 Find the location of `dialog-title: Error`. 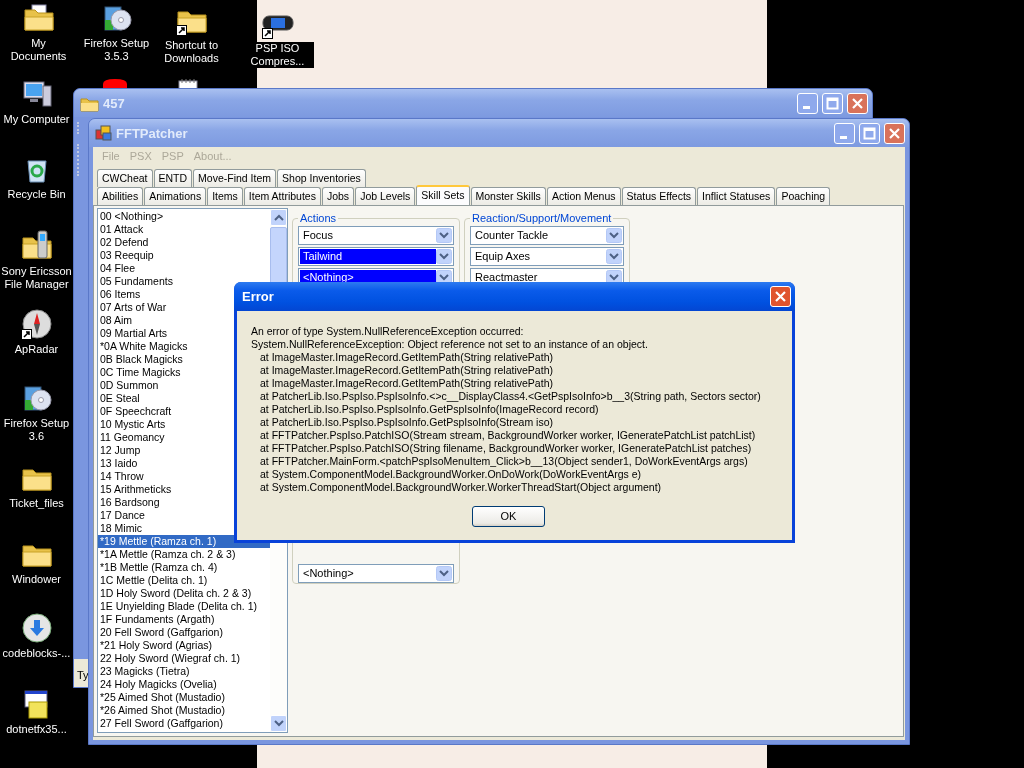

dialog-title: Error is located at coordinates (258, 296).